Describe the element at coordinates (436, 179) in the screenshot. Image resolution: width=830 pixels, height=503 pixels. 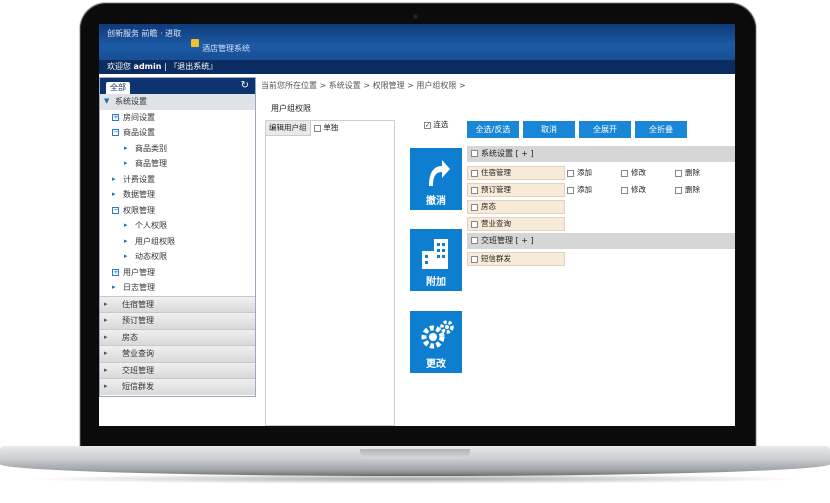
I see `undo-tile: 撤消` at that location.